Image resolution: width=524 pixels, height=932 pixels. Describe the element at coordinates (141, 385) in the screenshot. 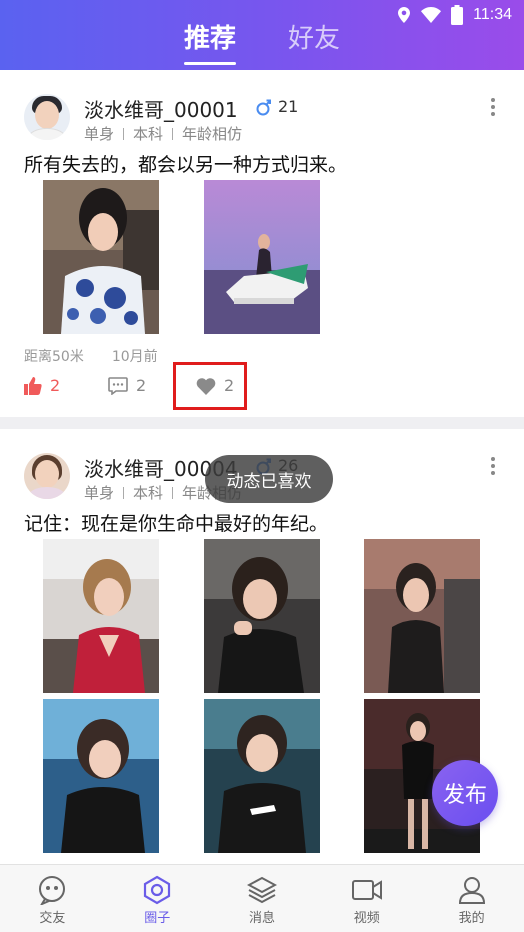

I see `comment-count: 2` at that location.